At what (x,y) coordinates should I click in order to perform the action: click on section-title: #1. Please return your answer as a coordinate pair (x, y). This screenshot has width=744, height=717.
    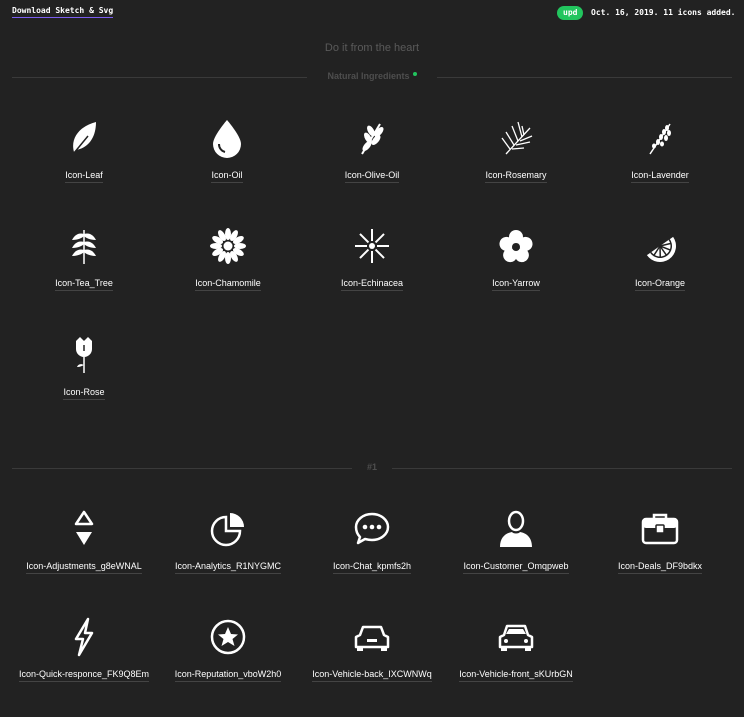
    Looking at the image, I should click on (371, 467).